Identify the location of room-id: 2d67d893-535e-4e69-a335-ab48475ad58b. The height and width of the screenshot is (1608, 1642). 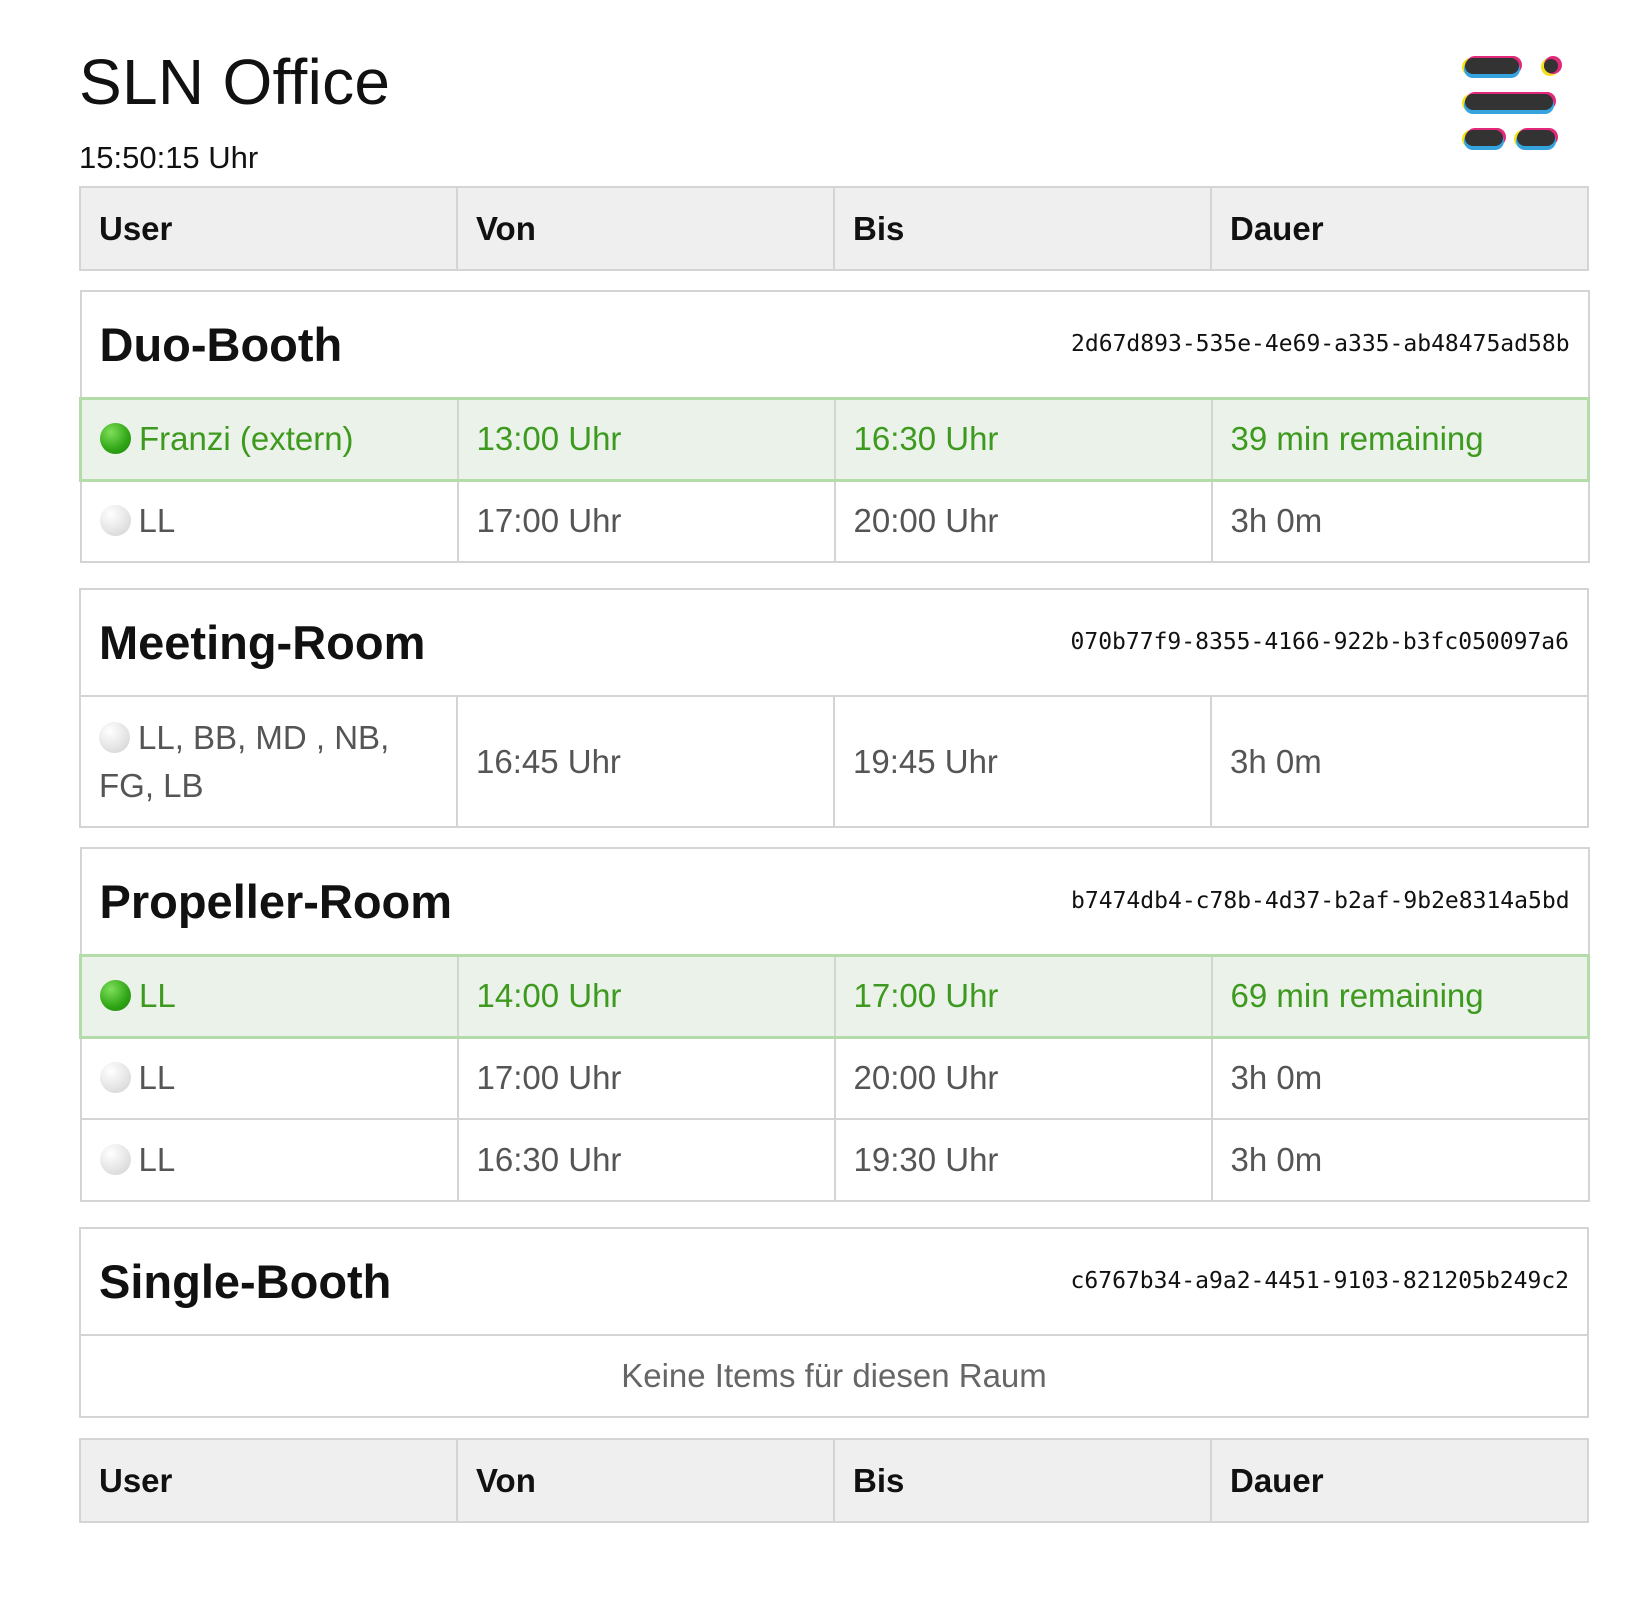
(1320, 343).